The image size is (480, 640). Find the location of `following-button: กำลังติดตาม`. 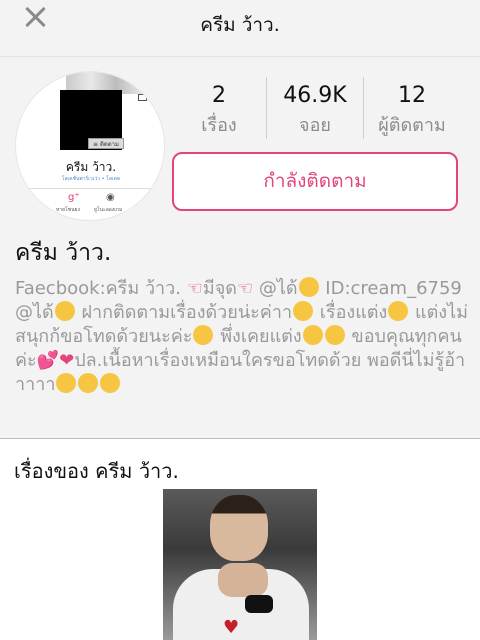

following-button: กำลังติดตาม is located at coordinates (315, 181).